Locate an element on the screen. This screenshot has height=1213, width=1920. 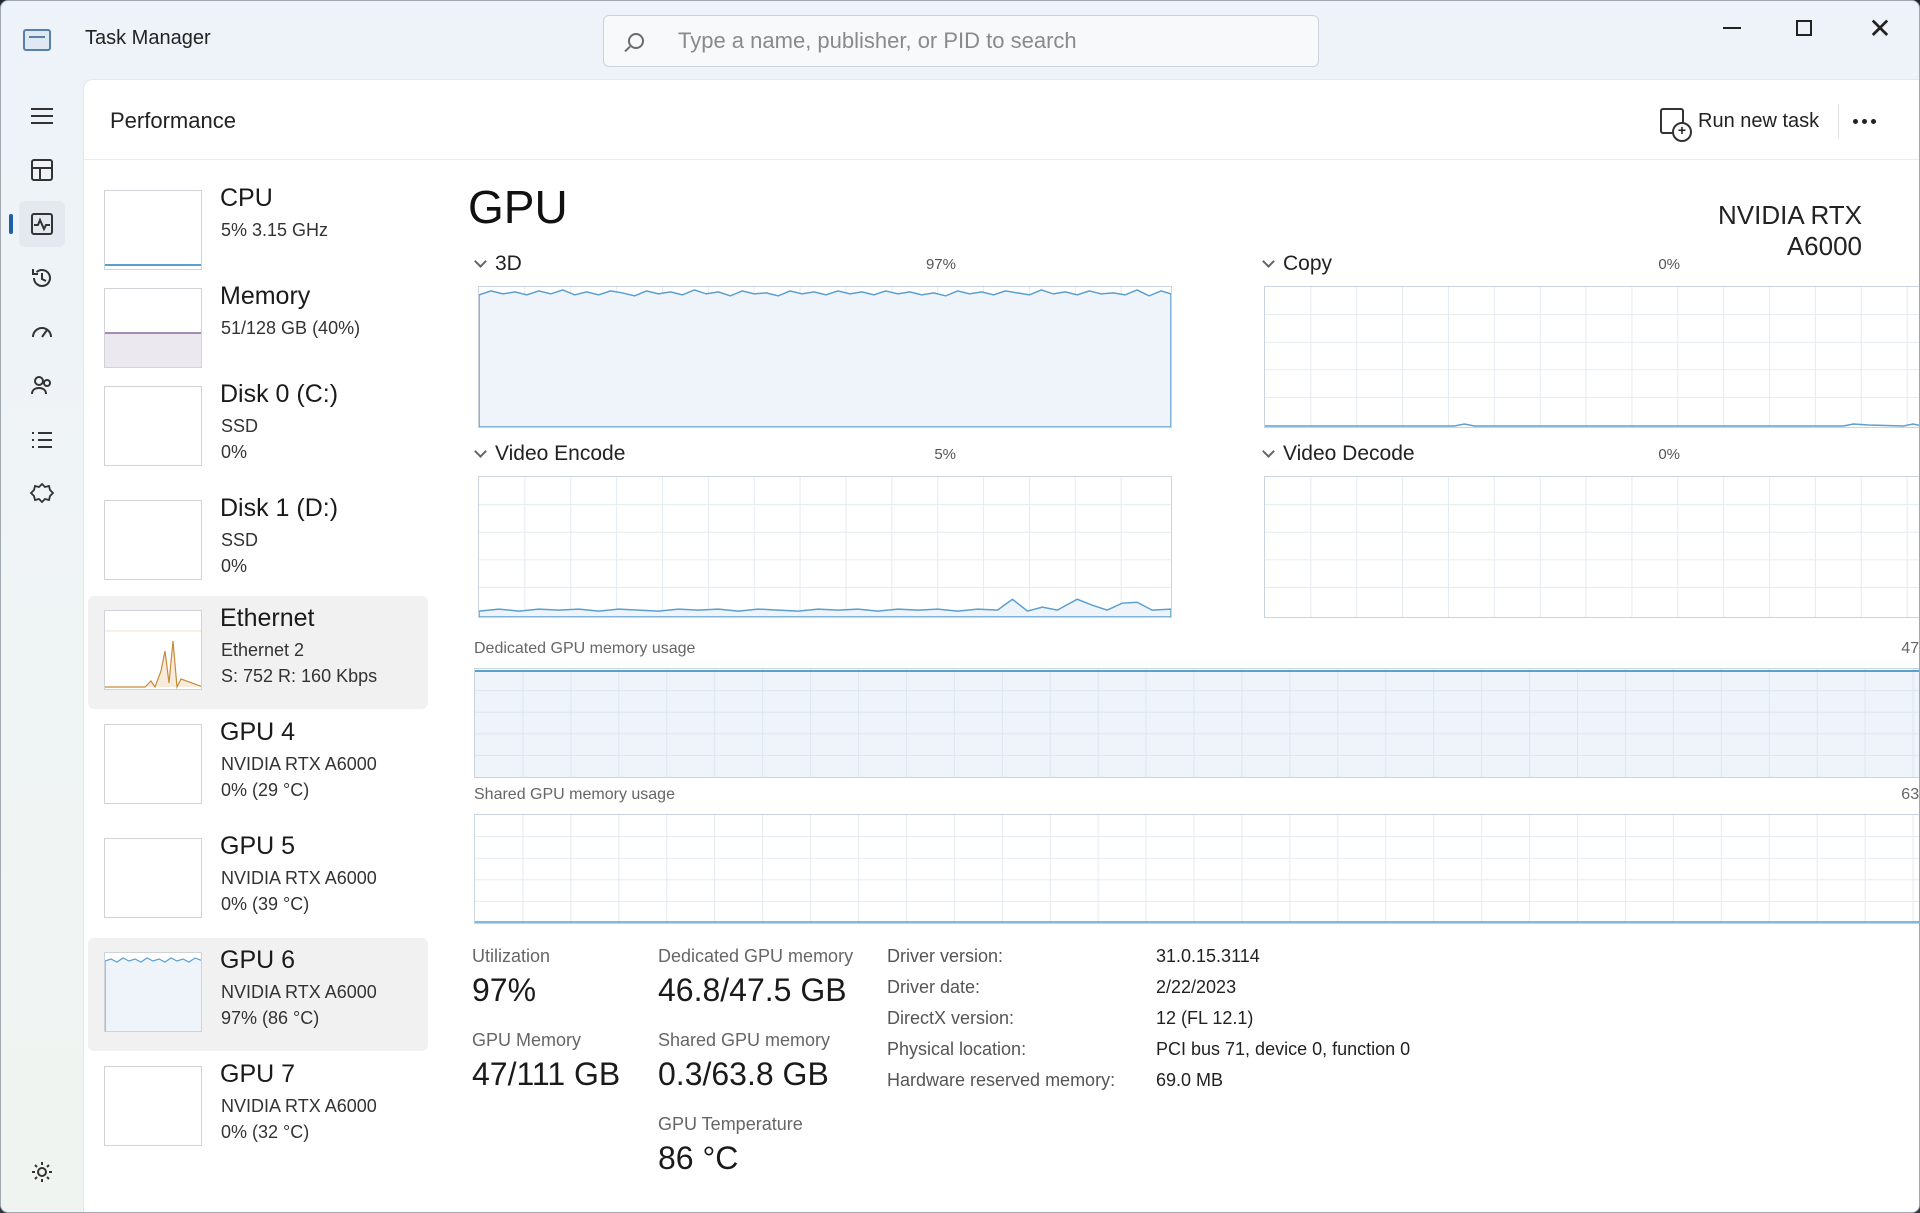
shared-memory-stat-value: 0.3/63.8 GB is located at coordinates (743, 1074).